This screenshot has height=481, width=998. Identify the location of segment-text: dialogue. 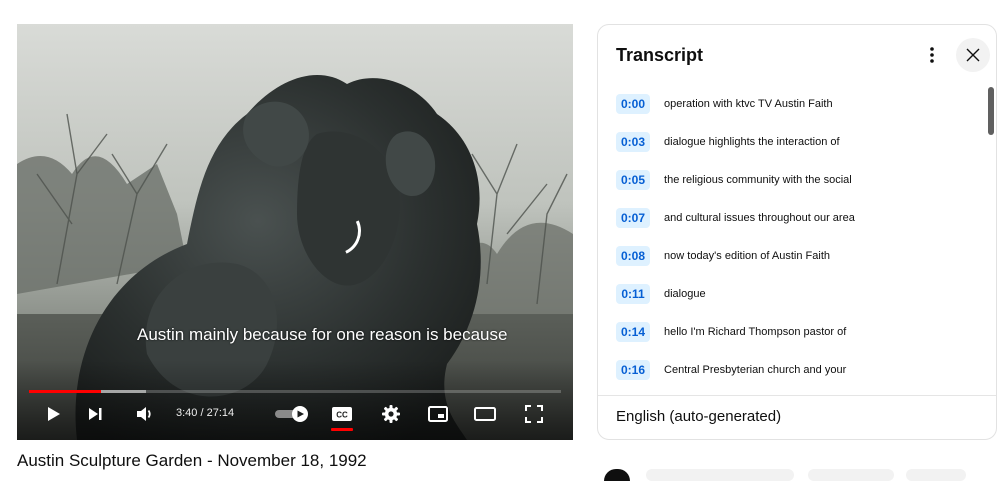
(685, 294).